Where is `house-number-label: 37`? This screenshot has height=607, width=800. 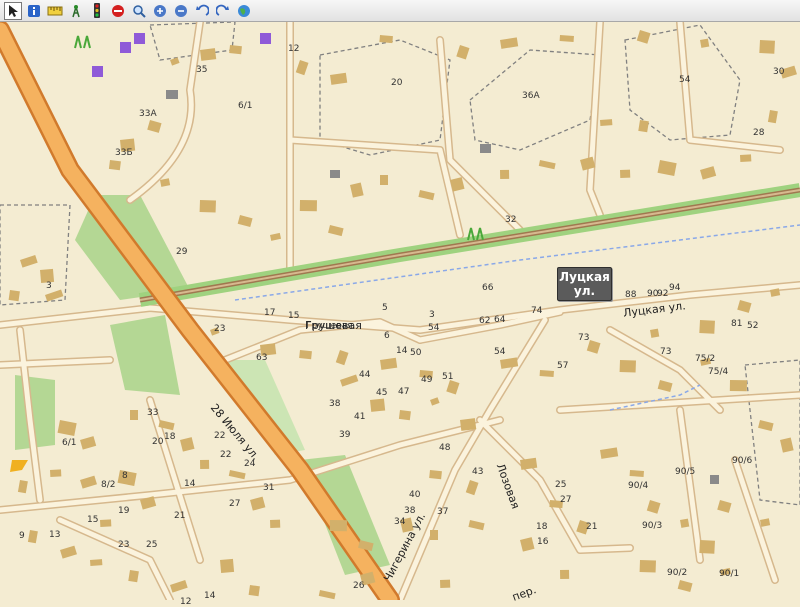 house-number-label: 37 is located at coordinates (443, 512).